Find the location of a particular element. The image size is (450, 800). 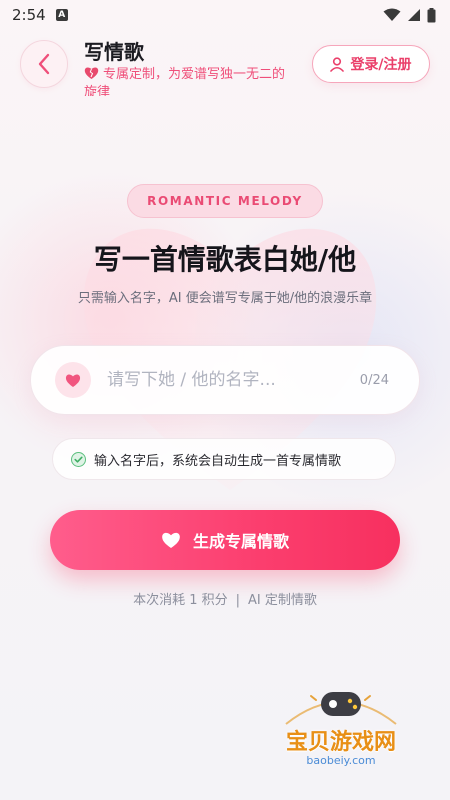

check-circle-icon is located at coordinates (78, 459).